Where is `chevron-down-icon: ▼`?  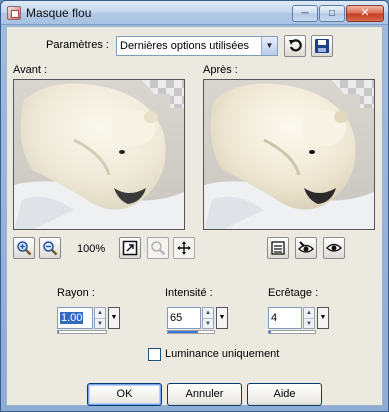 chevron-down-icon: ▼ is located at coordinates (269, 46).